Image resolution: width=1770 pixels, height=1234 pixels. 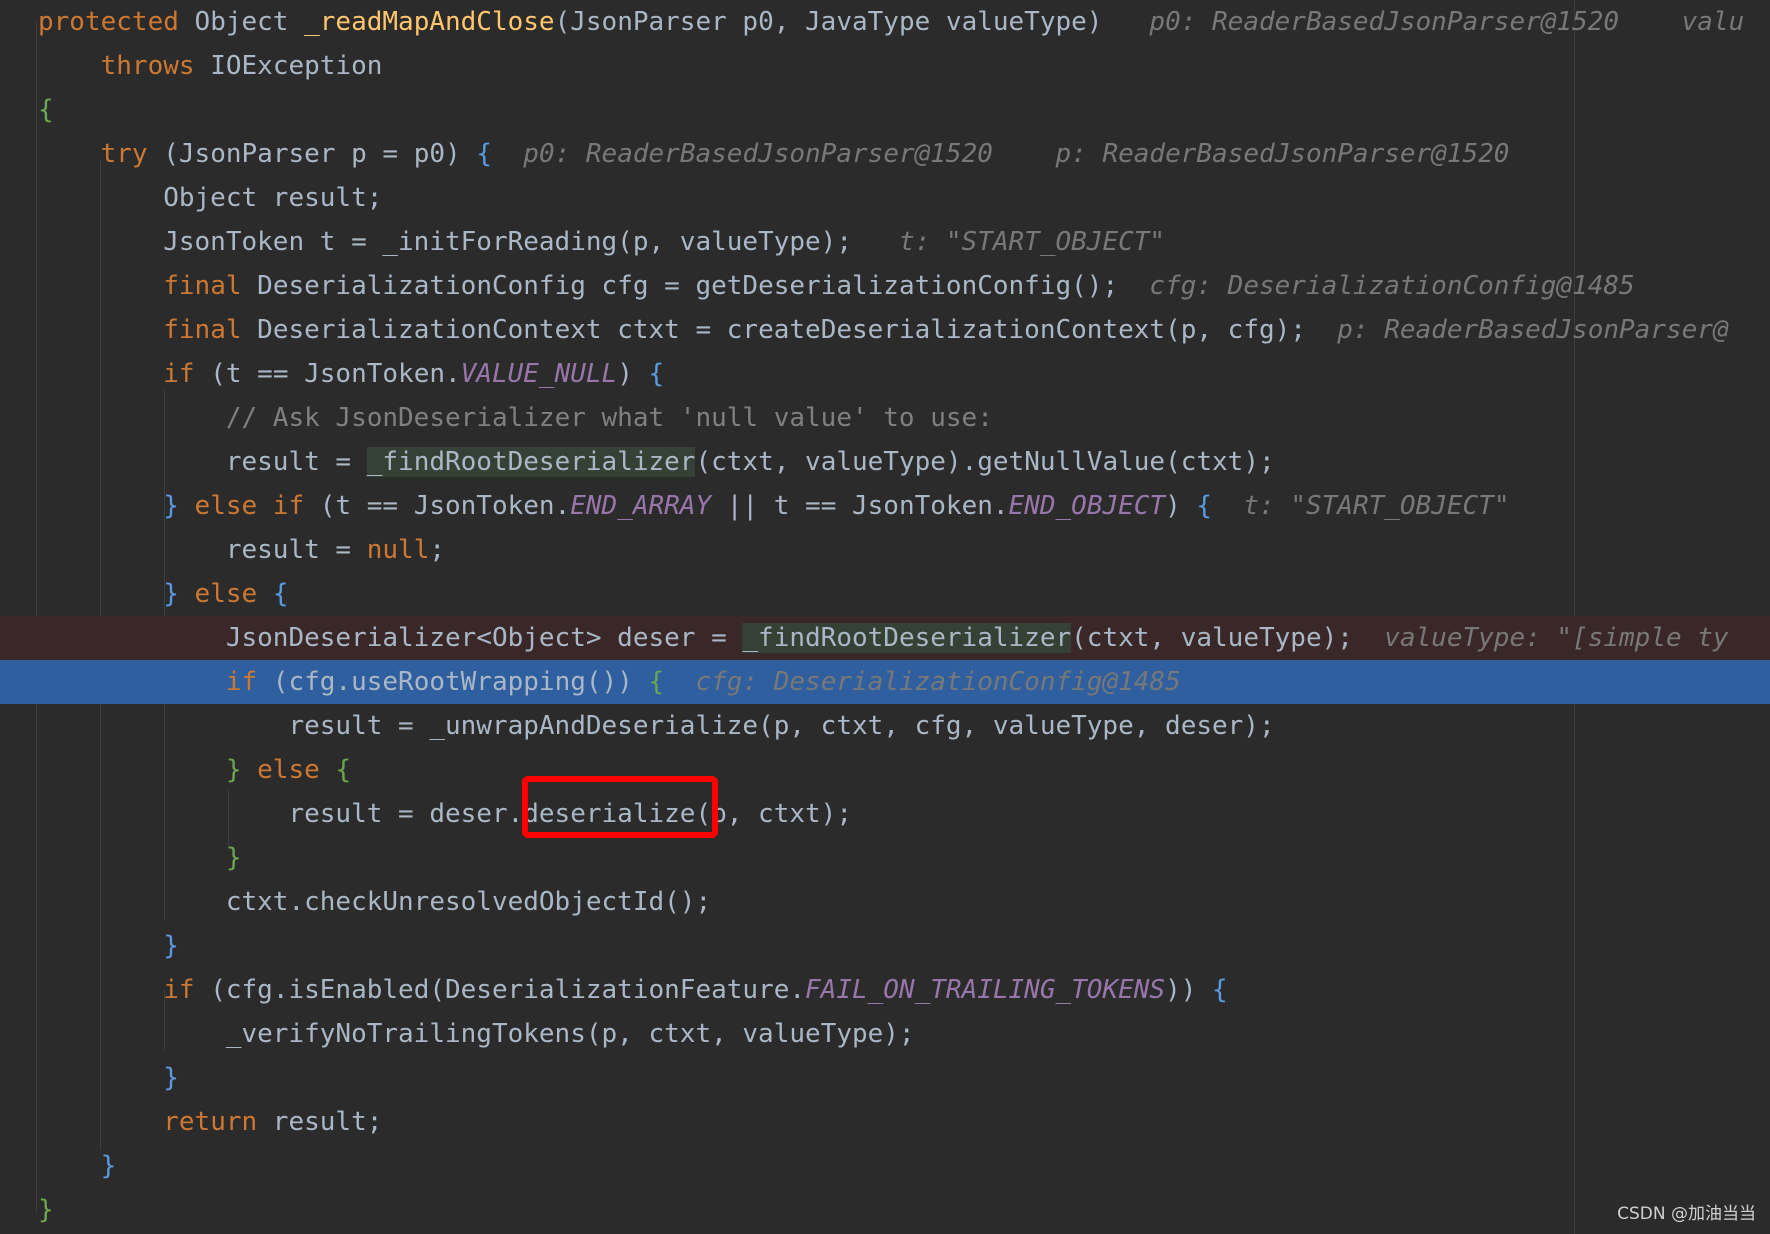 What do you see at coordinates (885, 198) in the screenshot?
I see `code-line: Object result;` at bounding box center [885, 198].